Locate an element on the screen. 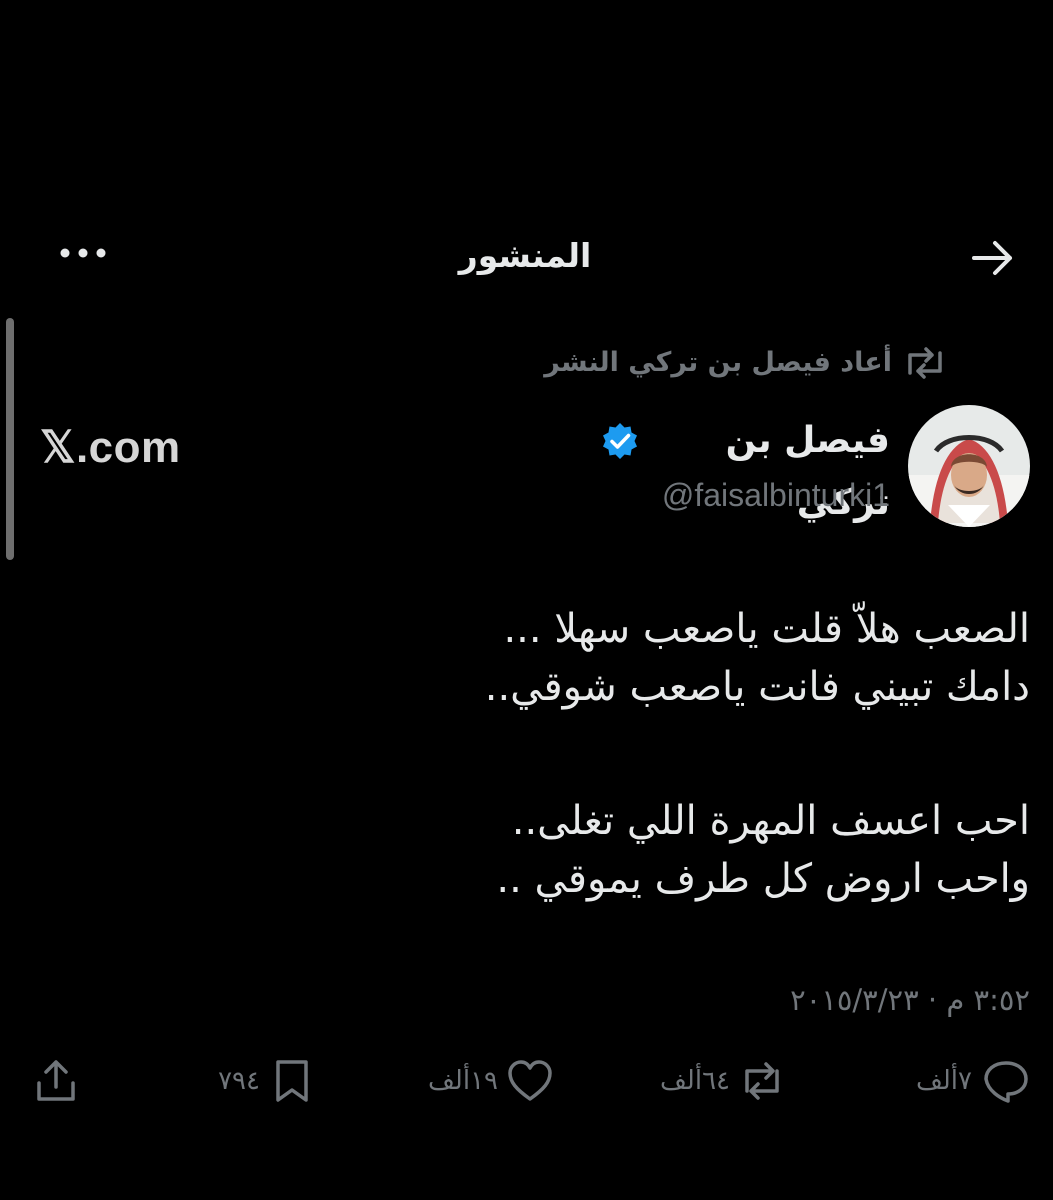 This screenshot has height=1200, width=1053. bookmark-icon is located at coordinates (292, 1081).